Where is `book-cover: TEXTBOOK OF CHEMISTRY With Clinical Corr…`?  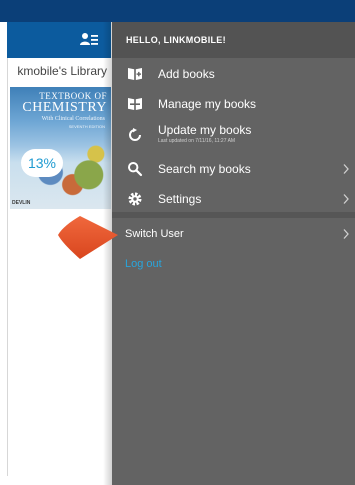
book-cover: TEXTBOOK OF CHEMISTRY With Clinical Corr… is located at coordinates (60, 148).